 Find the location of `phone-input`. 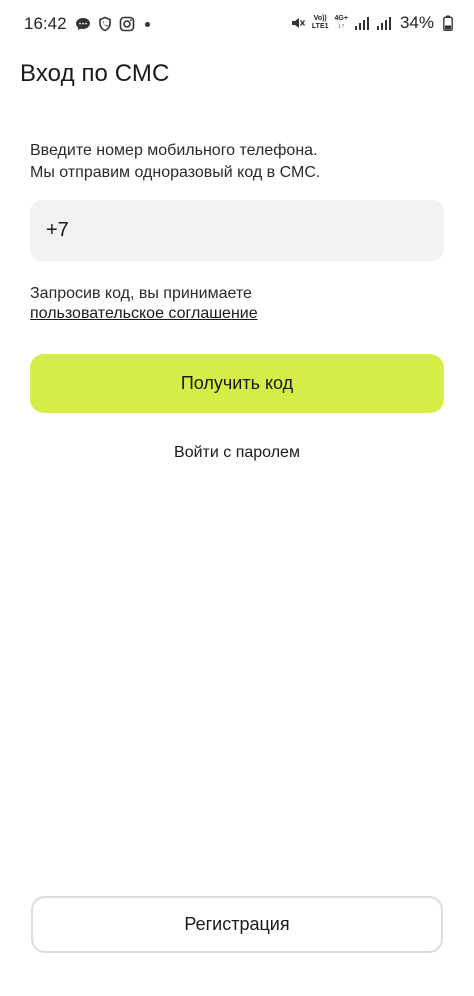

phone-input is located at coordinates (245, 230).